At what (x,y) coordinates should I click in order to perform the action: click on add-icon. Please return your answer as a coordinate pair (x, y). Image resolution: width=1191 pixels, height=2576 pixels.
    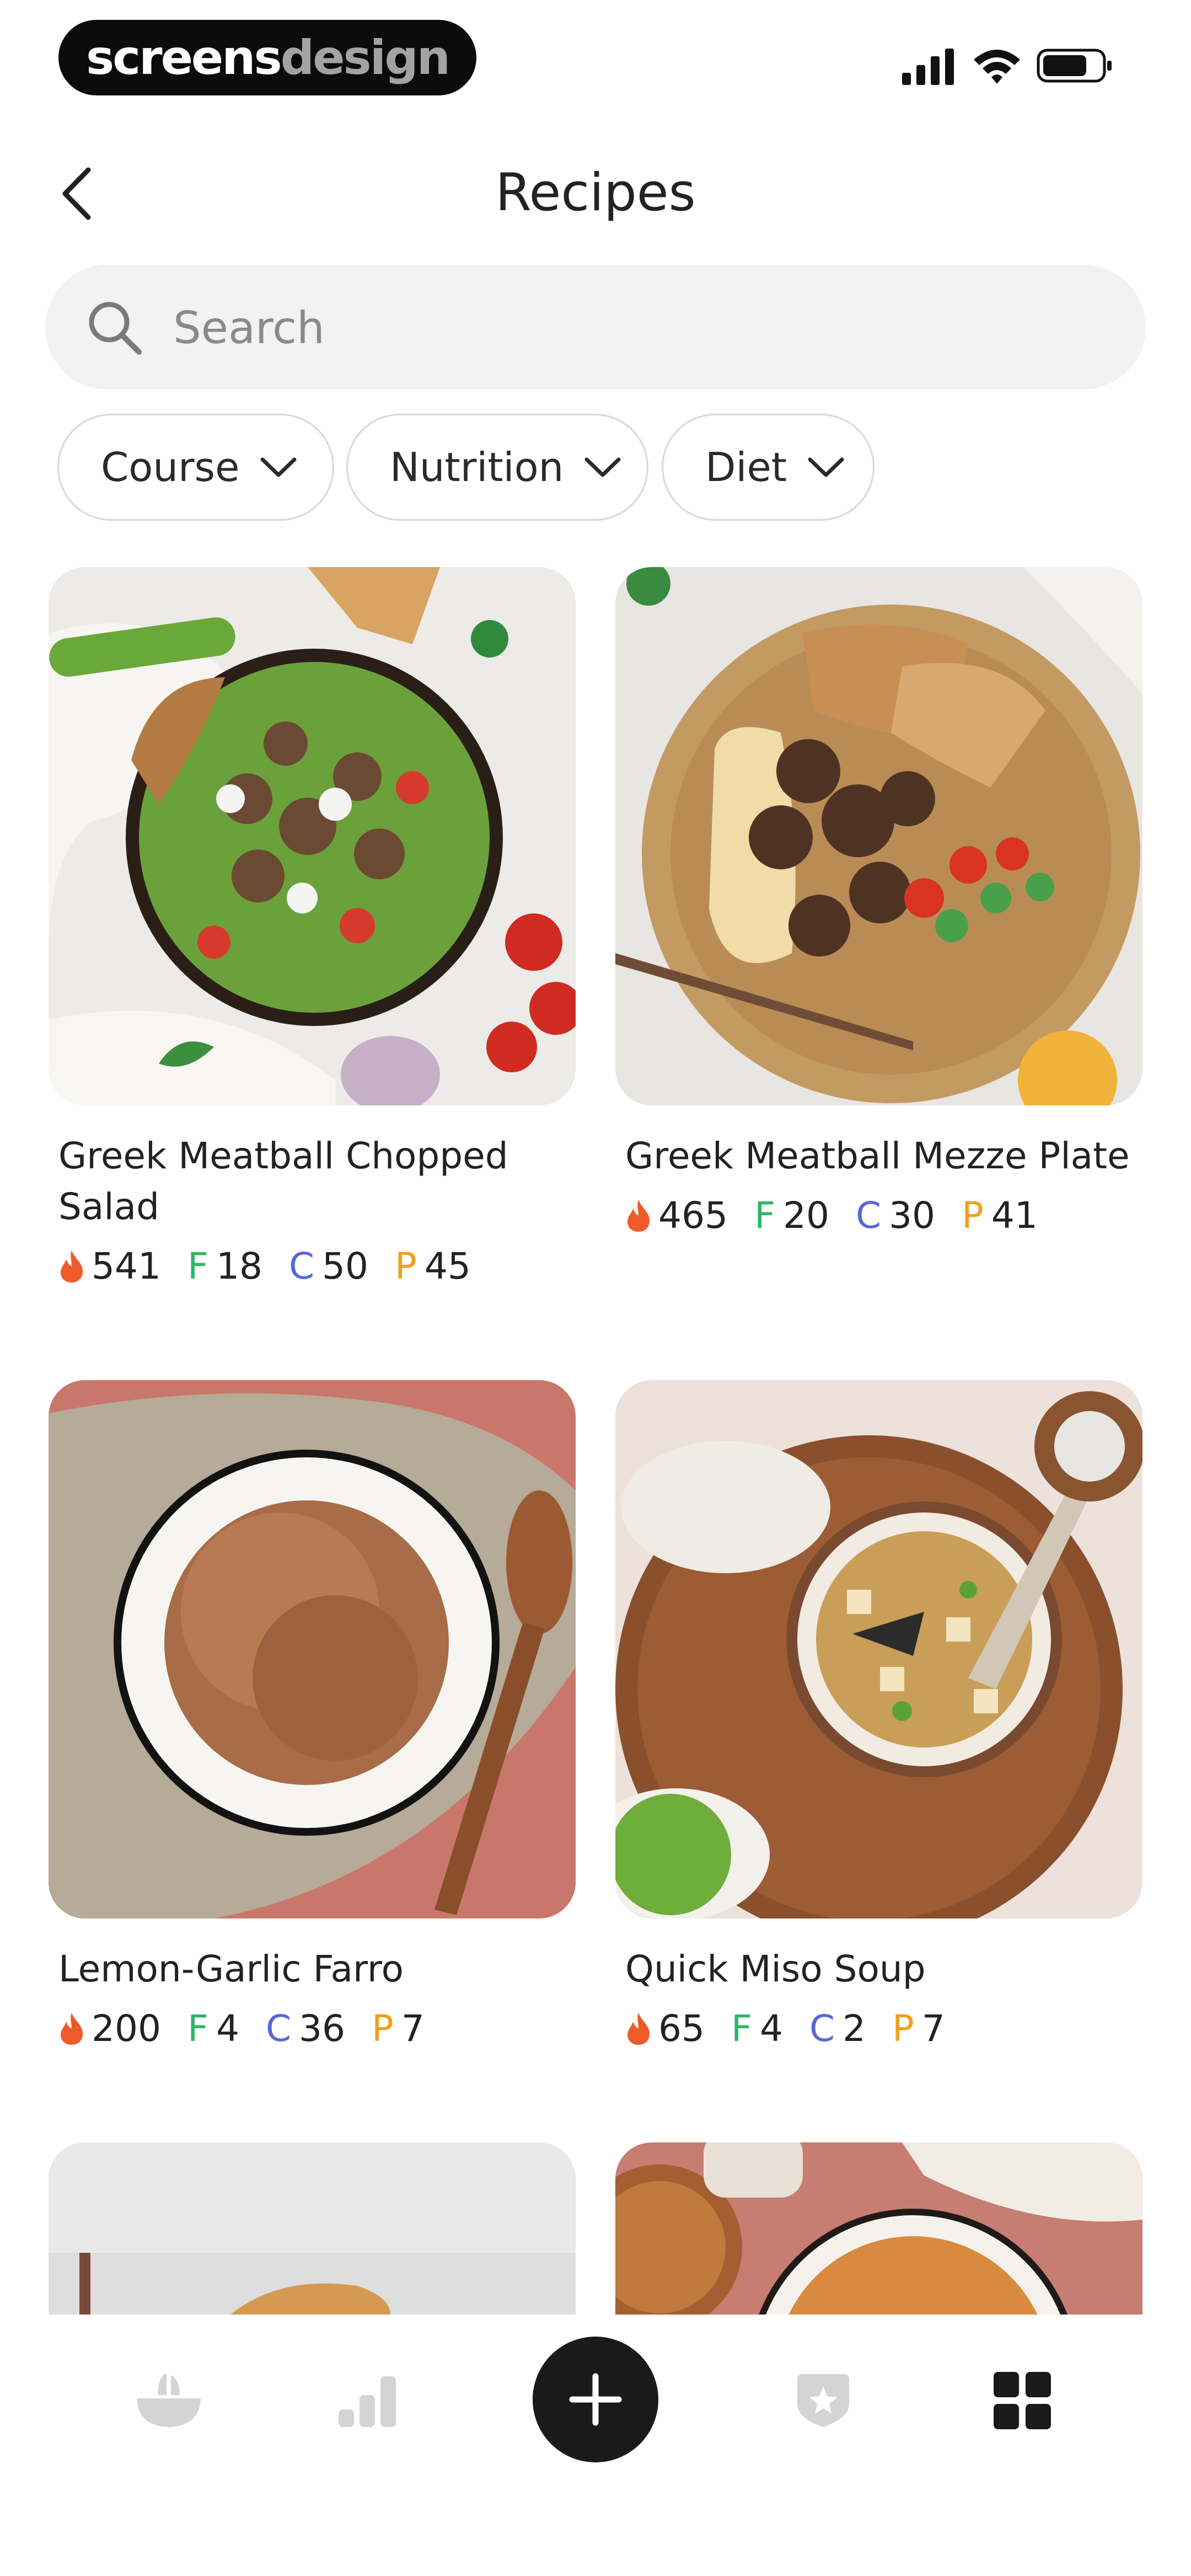
    Looking at the image, I should click on (595, 2399).